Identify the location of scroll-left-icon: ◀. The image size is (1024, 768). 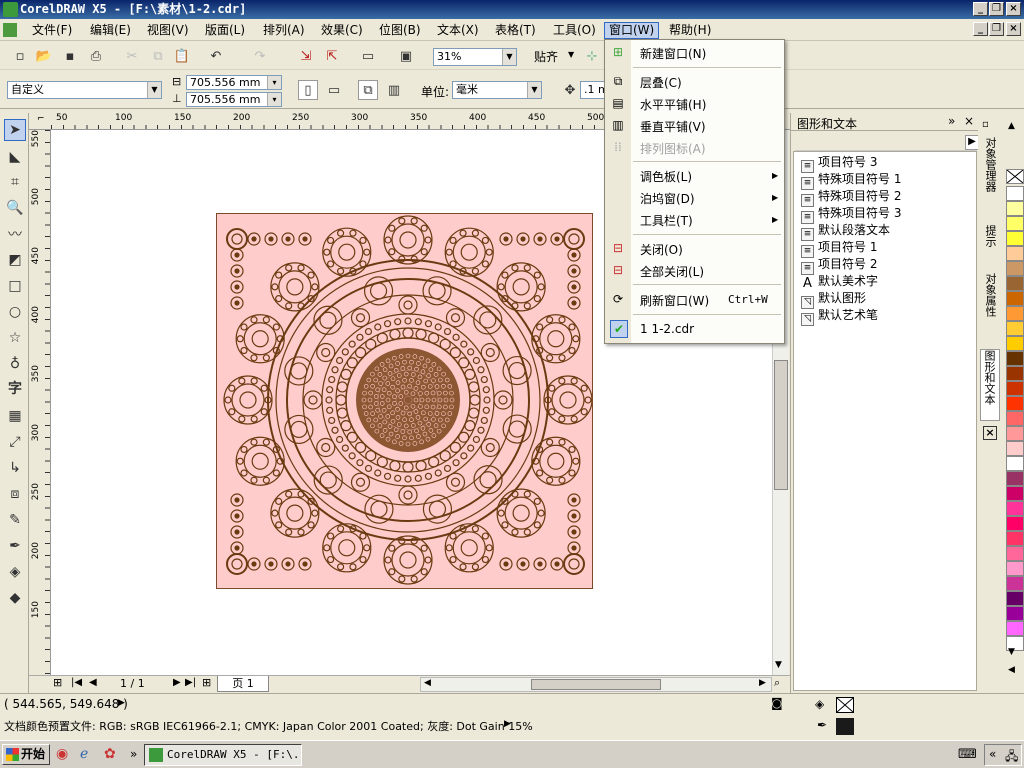
(427, 683).